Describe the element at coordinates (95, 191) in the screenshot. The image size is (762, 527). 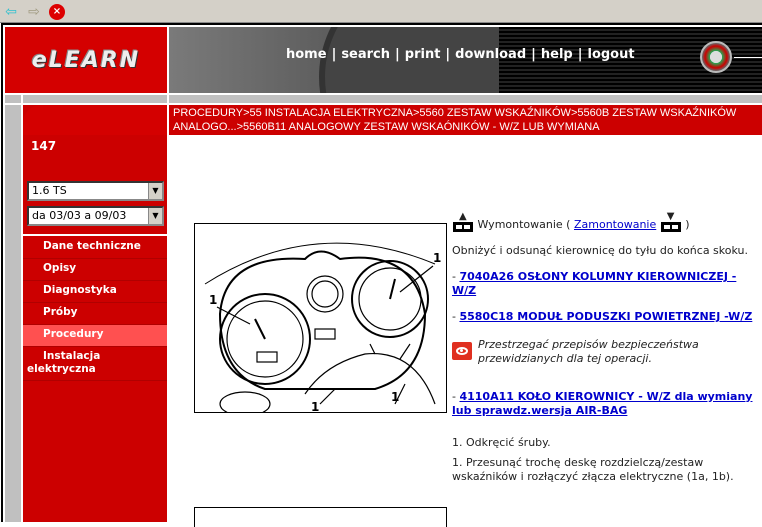
I see `engine-select: 1.6 TS ▼` at that location.